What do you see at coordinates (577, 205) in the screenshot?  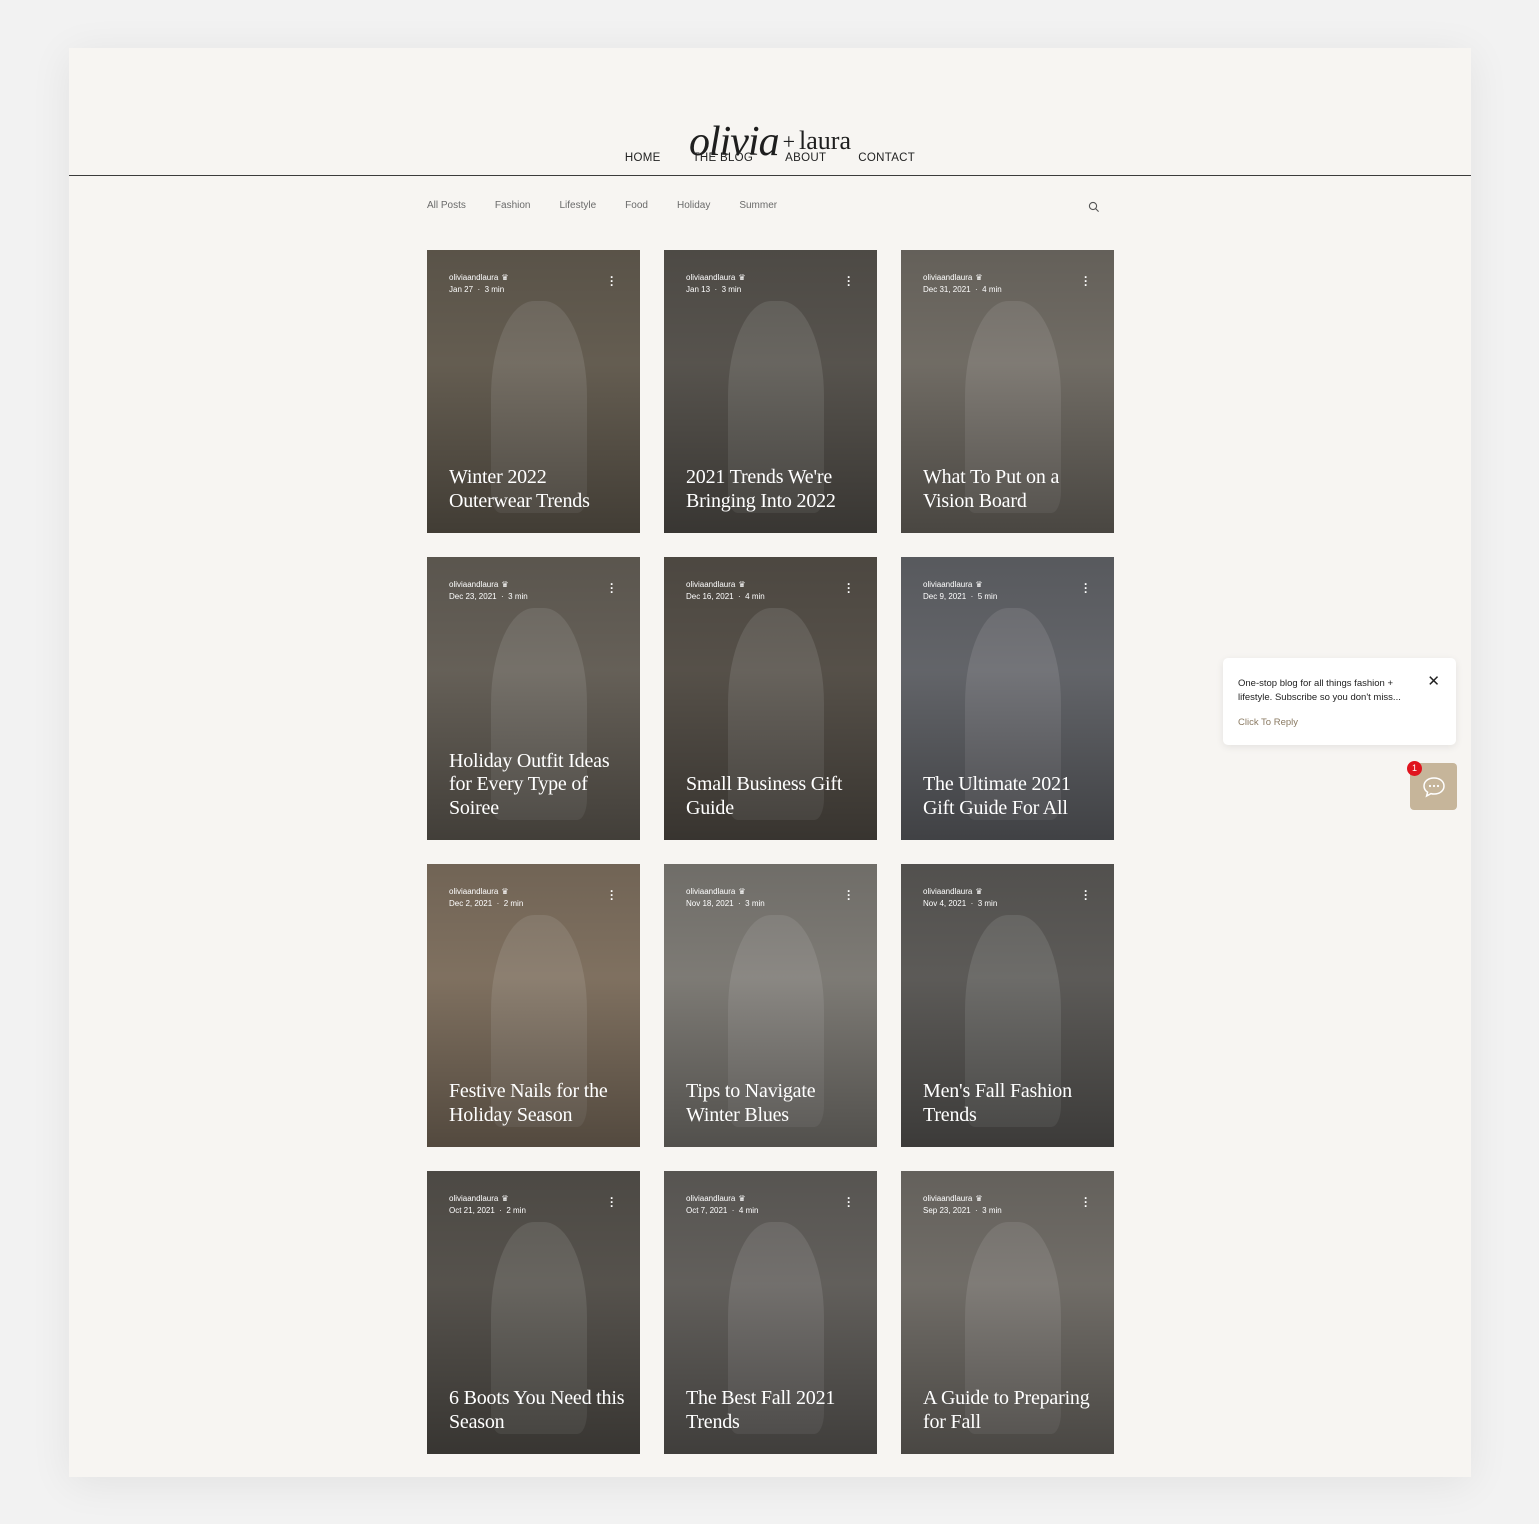 I see `category-lifestyle: Lifestyle` at bounding box center [577, 205].